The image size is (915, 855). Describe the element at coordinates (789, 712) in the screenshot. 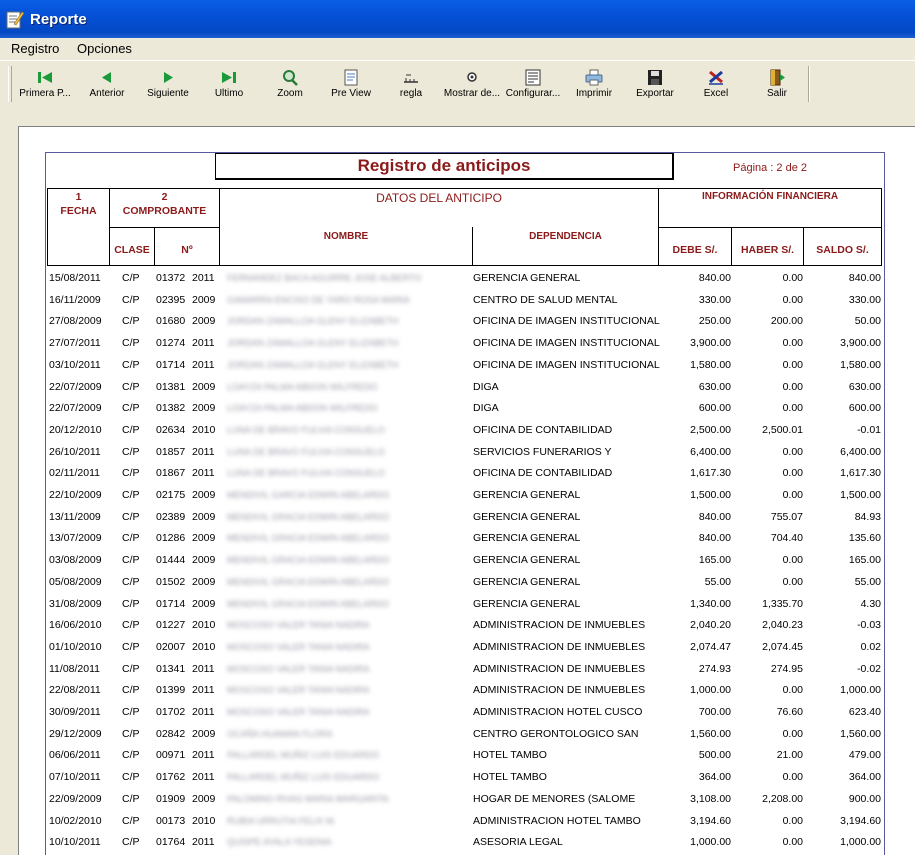

I see `cell-haber: 76.60` at that location.